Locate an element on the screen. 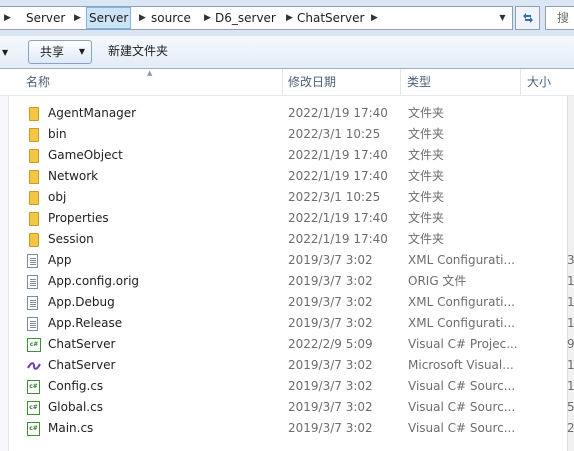 The width and height of the screenshot is (574, 451). column-type: 类型 is located at coordinates (460, 82).